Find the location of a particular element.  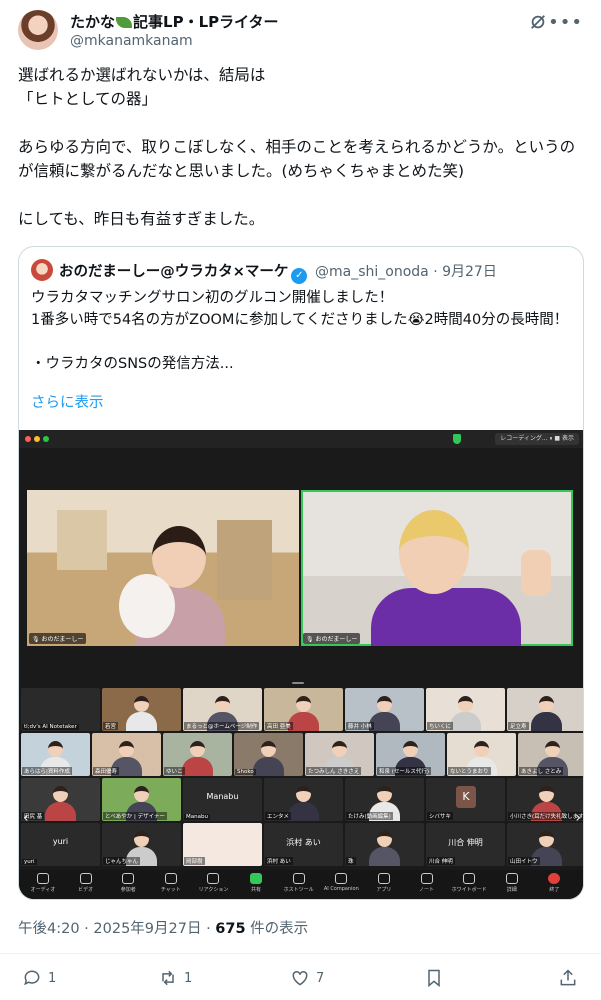

participant-tile: 高田 亜美 is located at coordinates (303, 709).